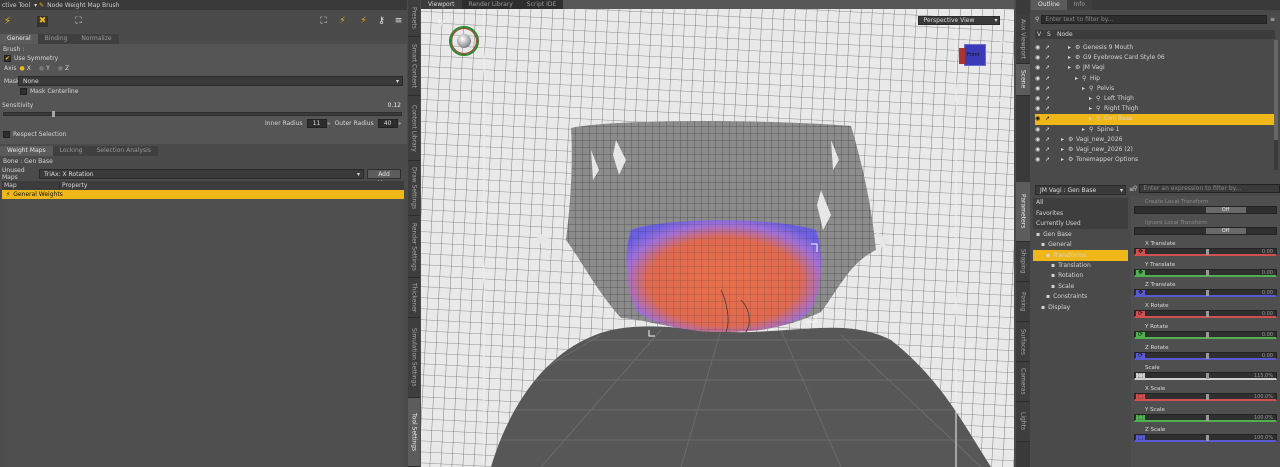 The height and width of the screenshot is (467, 1280). Describe the element at coordinates (31, 185) in the screenshot. I see `col-map: Map` at that location.